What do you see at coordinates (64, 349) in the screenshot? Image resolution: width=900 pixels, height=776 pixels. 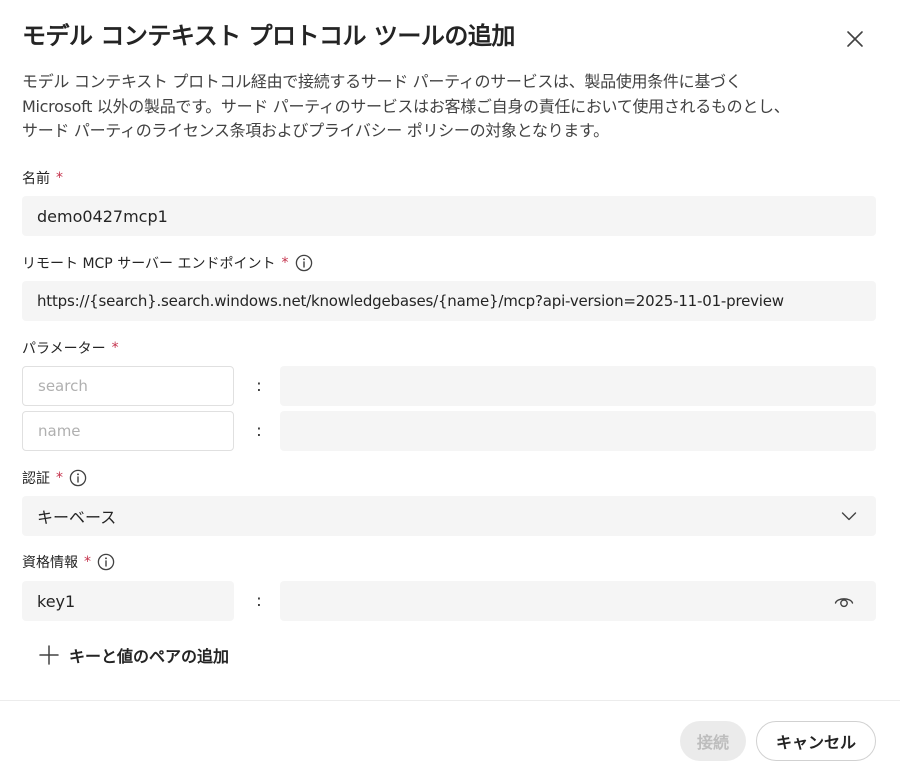 I see `parameters-label-text: パラメーター` at bounding box center [64, 349].